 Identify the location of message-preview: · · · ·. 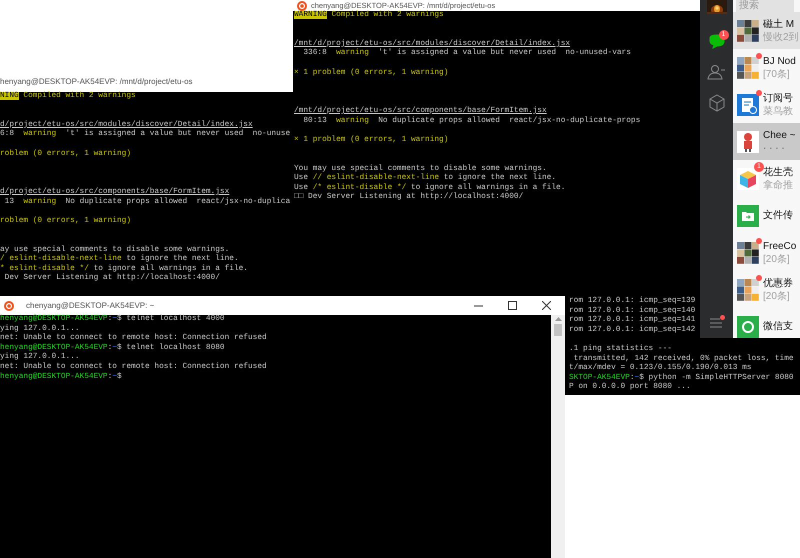
(774, 148).